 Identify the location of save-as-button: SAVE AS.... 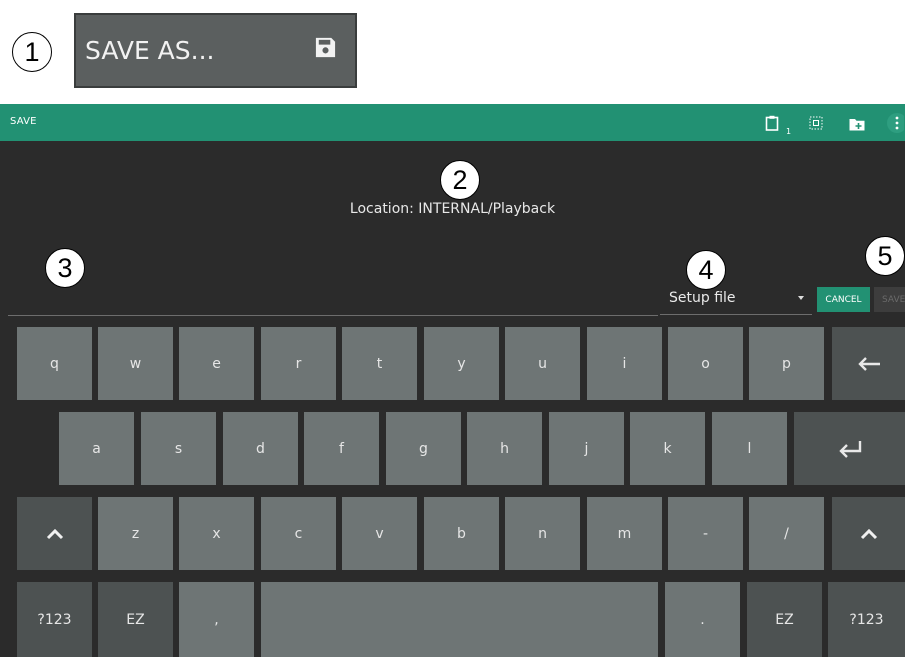
(215, 50).